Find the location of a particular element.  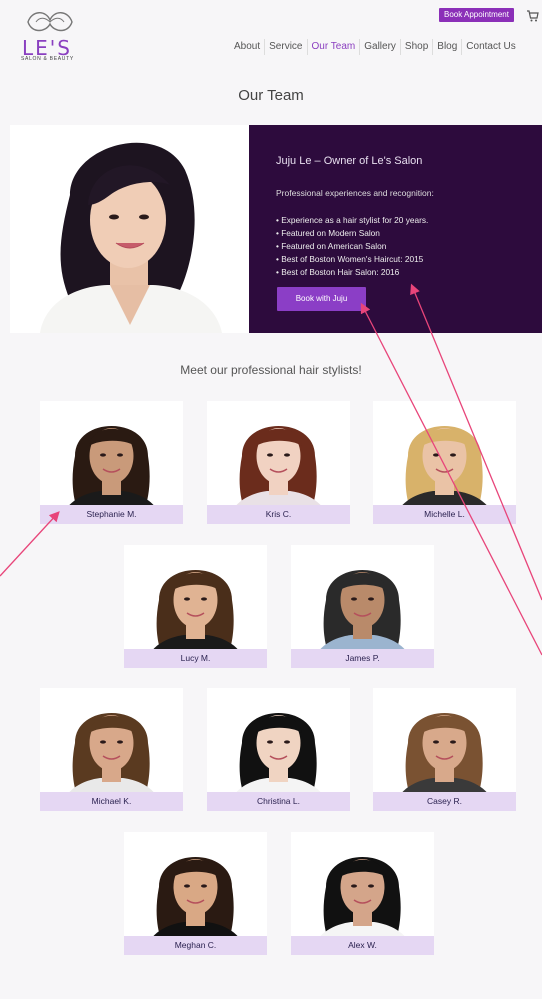

nav-contact-us: Contact Us is located at coordinates (490, 47).